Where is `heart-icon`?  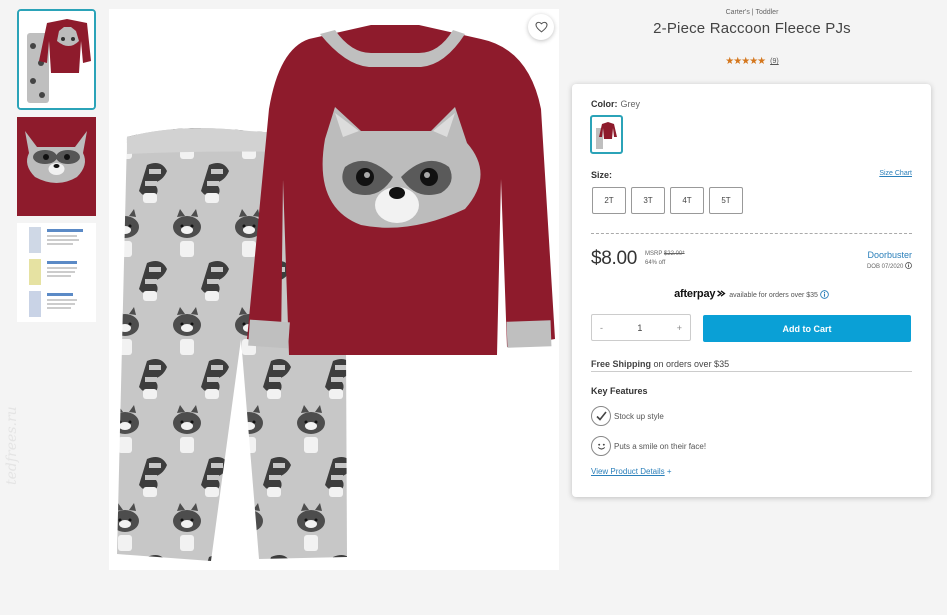
heart-icon is located at coordinates (541, 27).